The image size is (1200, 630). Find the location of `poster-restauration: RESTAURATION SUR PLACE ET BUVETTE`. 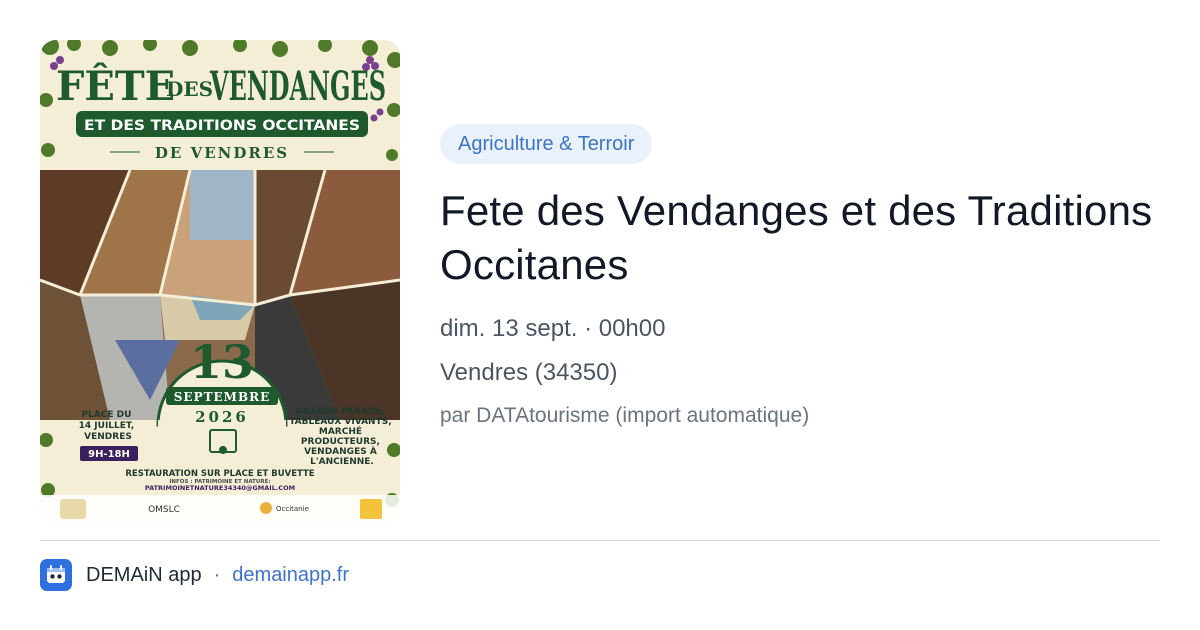

poster-restauration: RESTAURATION SUR PLACE ET BUVETTE is located at coordinates (219, 474).